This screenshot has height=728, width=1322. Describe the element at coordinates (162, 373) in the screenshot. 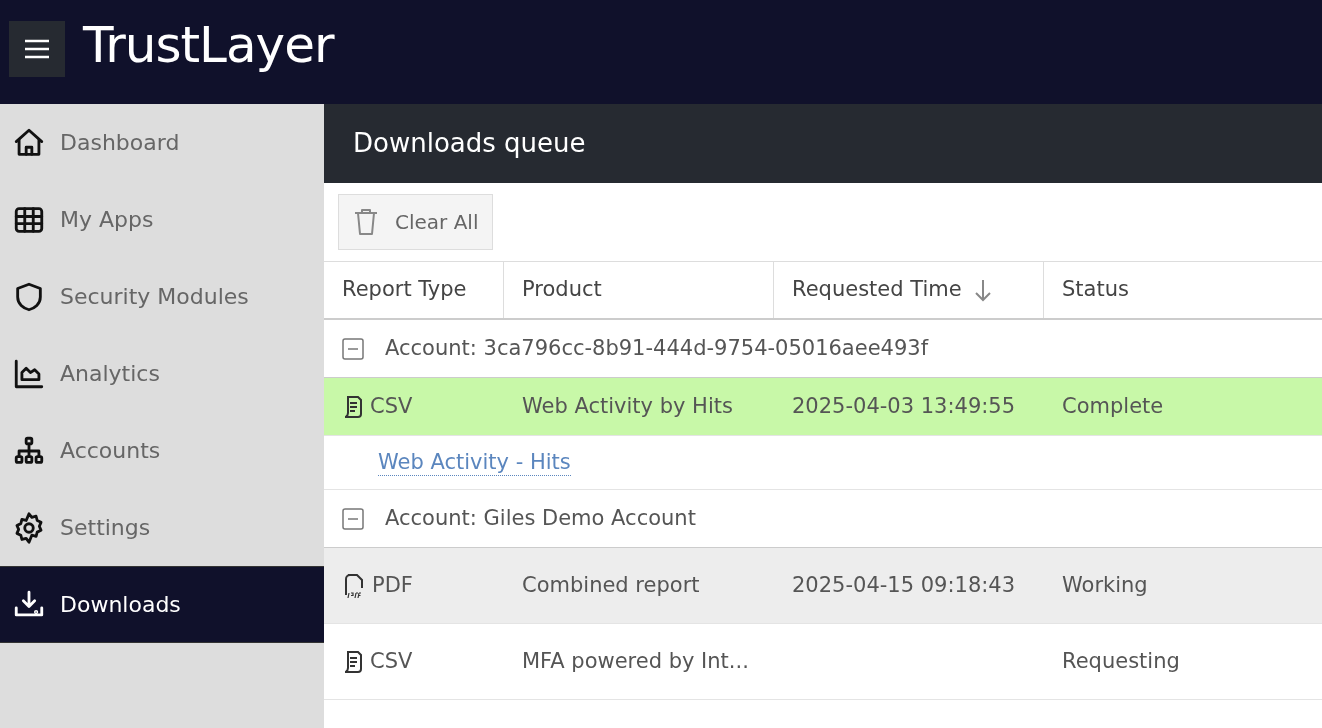

I see `sidebar-item: Analytics` at that location.